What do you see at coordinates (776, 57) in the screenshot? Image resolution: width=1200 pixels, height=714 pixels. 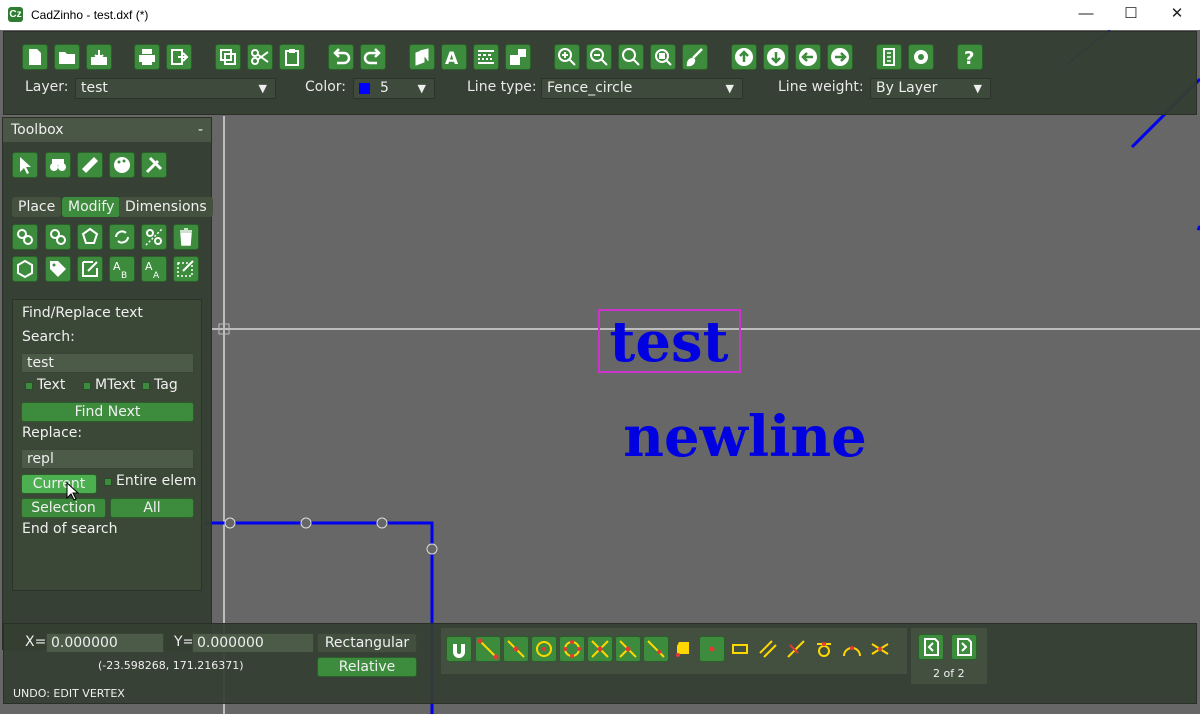 I see `arrow-down-icon` at bounding box center [776, 57].